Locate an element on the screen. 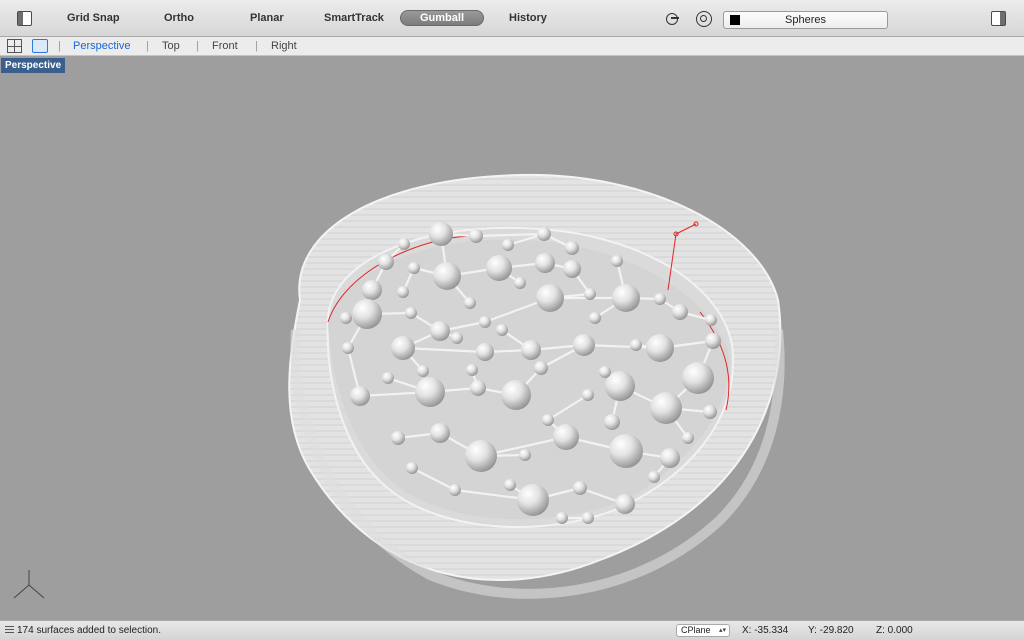 This screenshot has height=640, width=1024. history-button: History is located at coordinates (528, 18).